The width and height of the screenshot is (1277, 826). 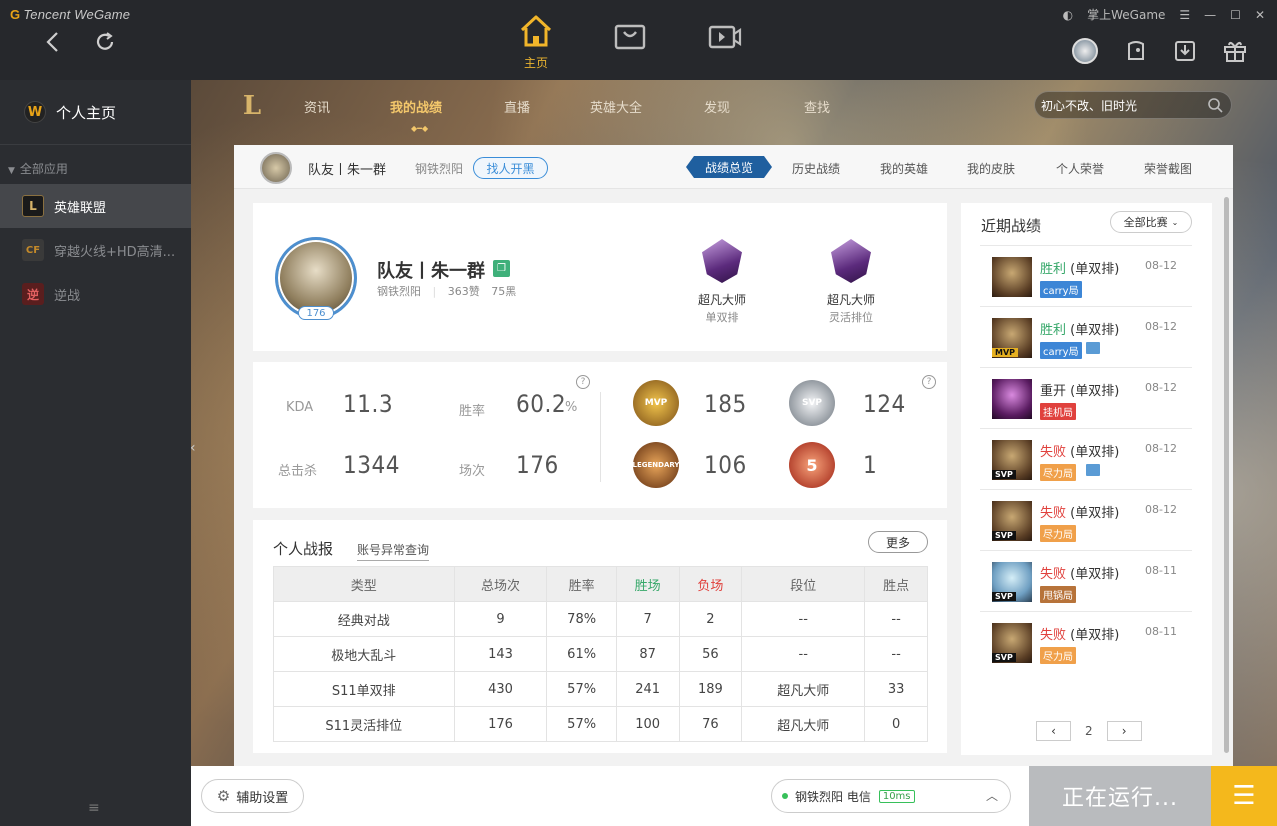 What do you see at coordinates (300, 407) in the screenshot?
I see `kda-label: KDA` at bounding box center [300, 407].